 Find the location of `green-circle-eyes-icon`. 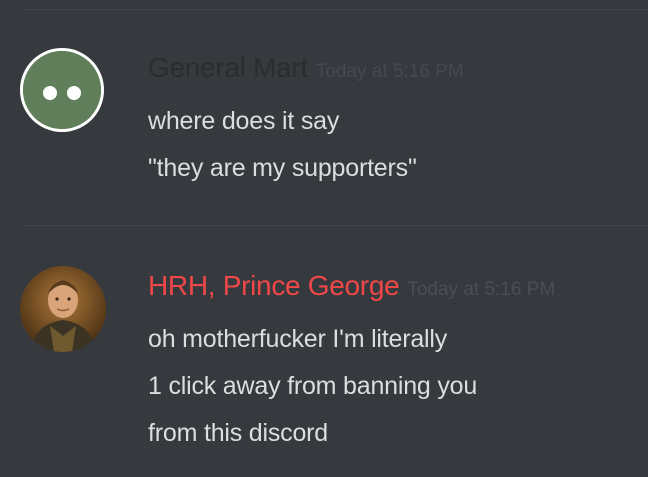

green-circle-eyes-icon is located at coordinates (62, 90).